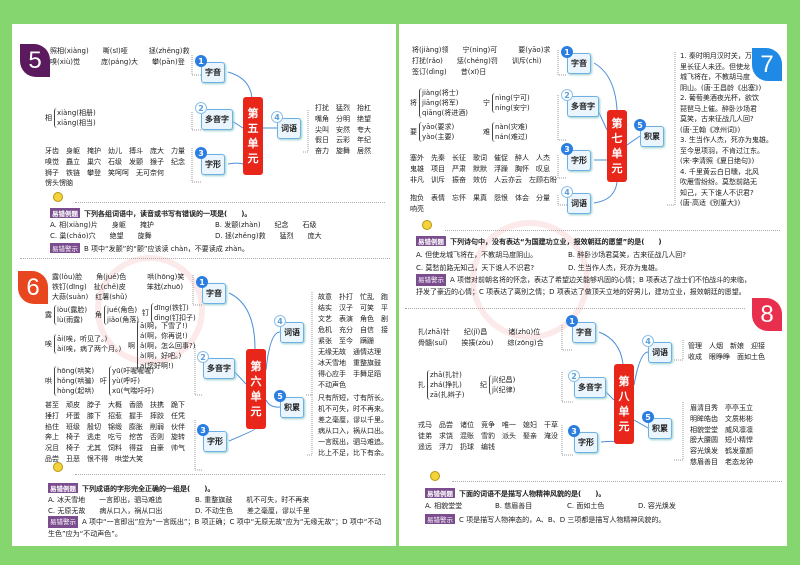  Describe the element at coordinates (101, 236) in the screenshot. I see `quiz-option-c: C. 巢(cháo)穴 绝望 旋舞` at that location.